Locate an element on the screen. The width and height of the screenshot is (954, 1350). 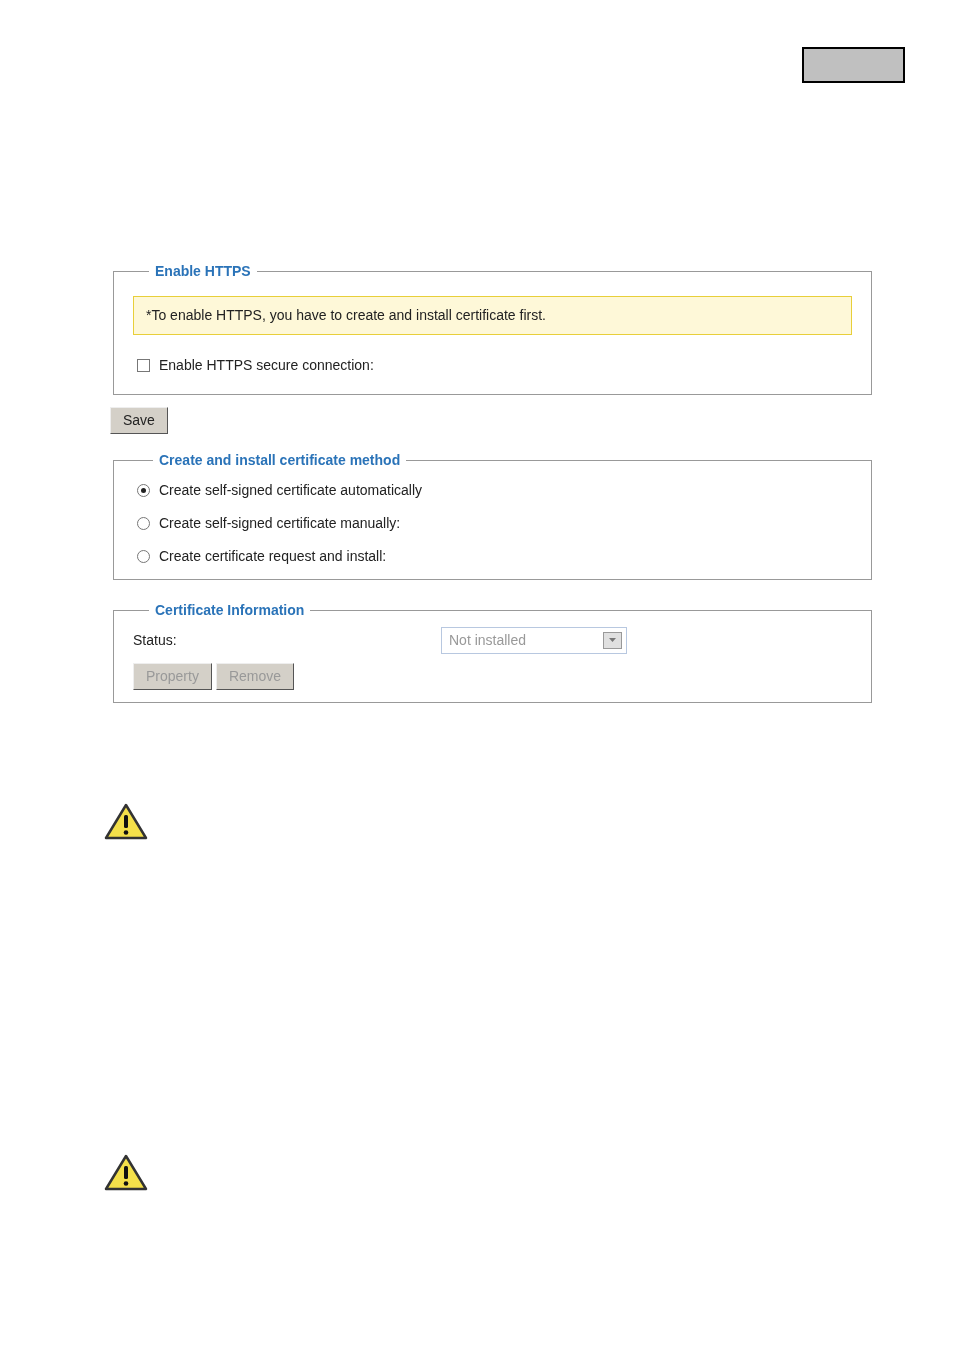
status-label: Status: is located at coordinates (155, 640).